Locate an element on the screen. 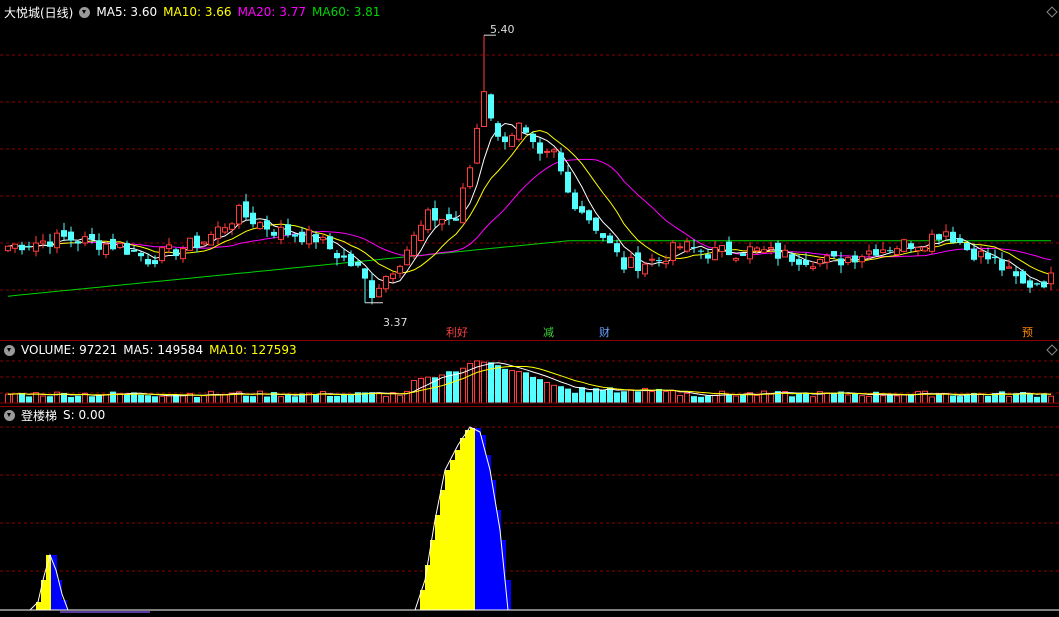  indicator-dropdown-icon is located at coordinates (9, 415).